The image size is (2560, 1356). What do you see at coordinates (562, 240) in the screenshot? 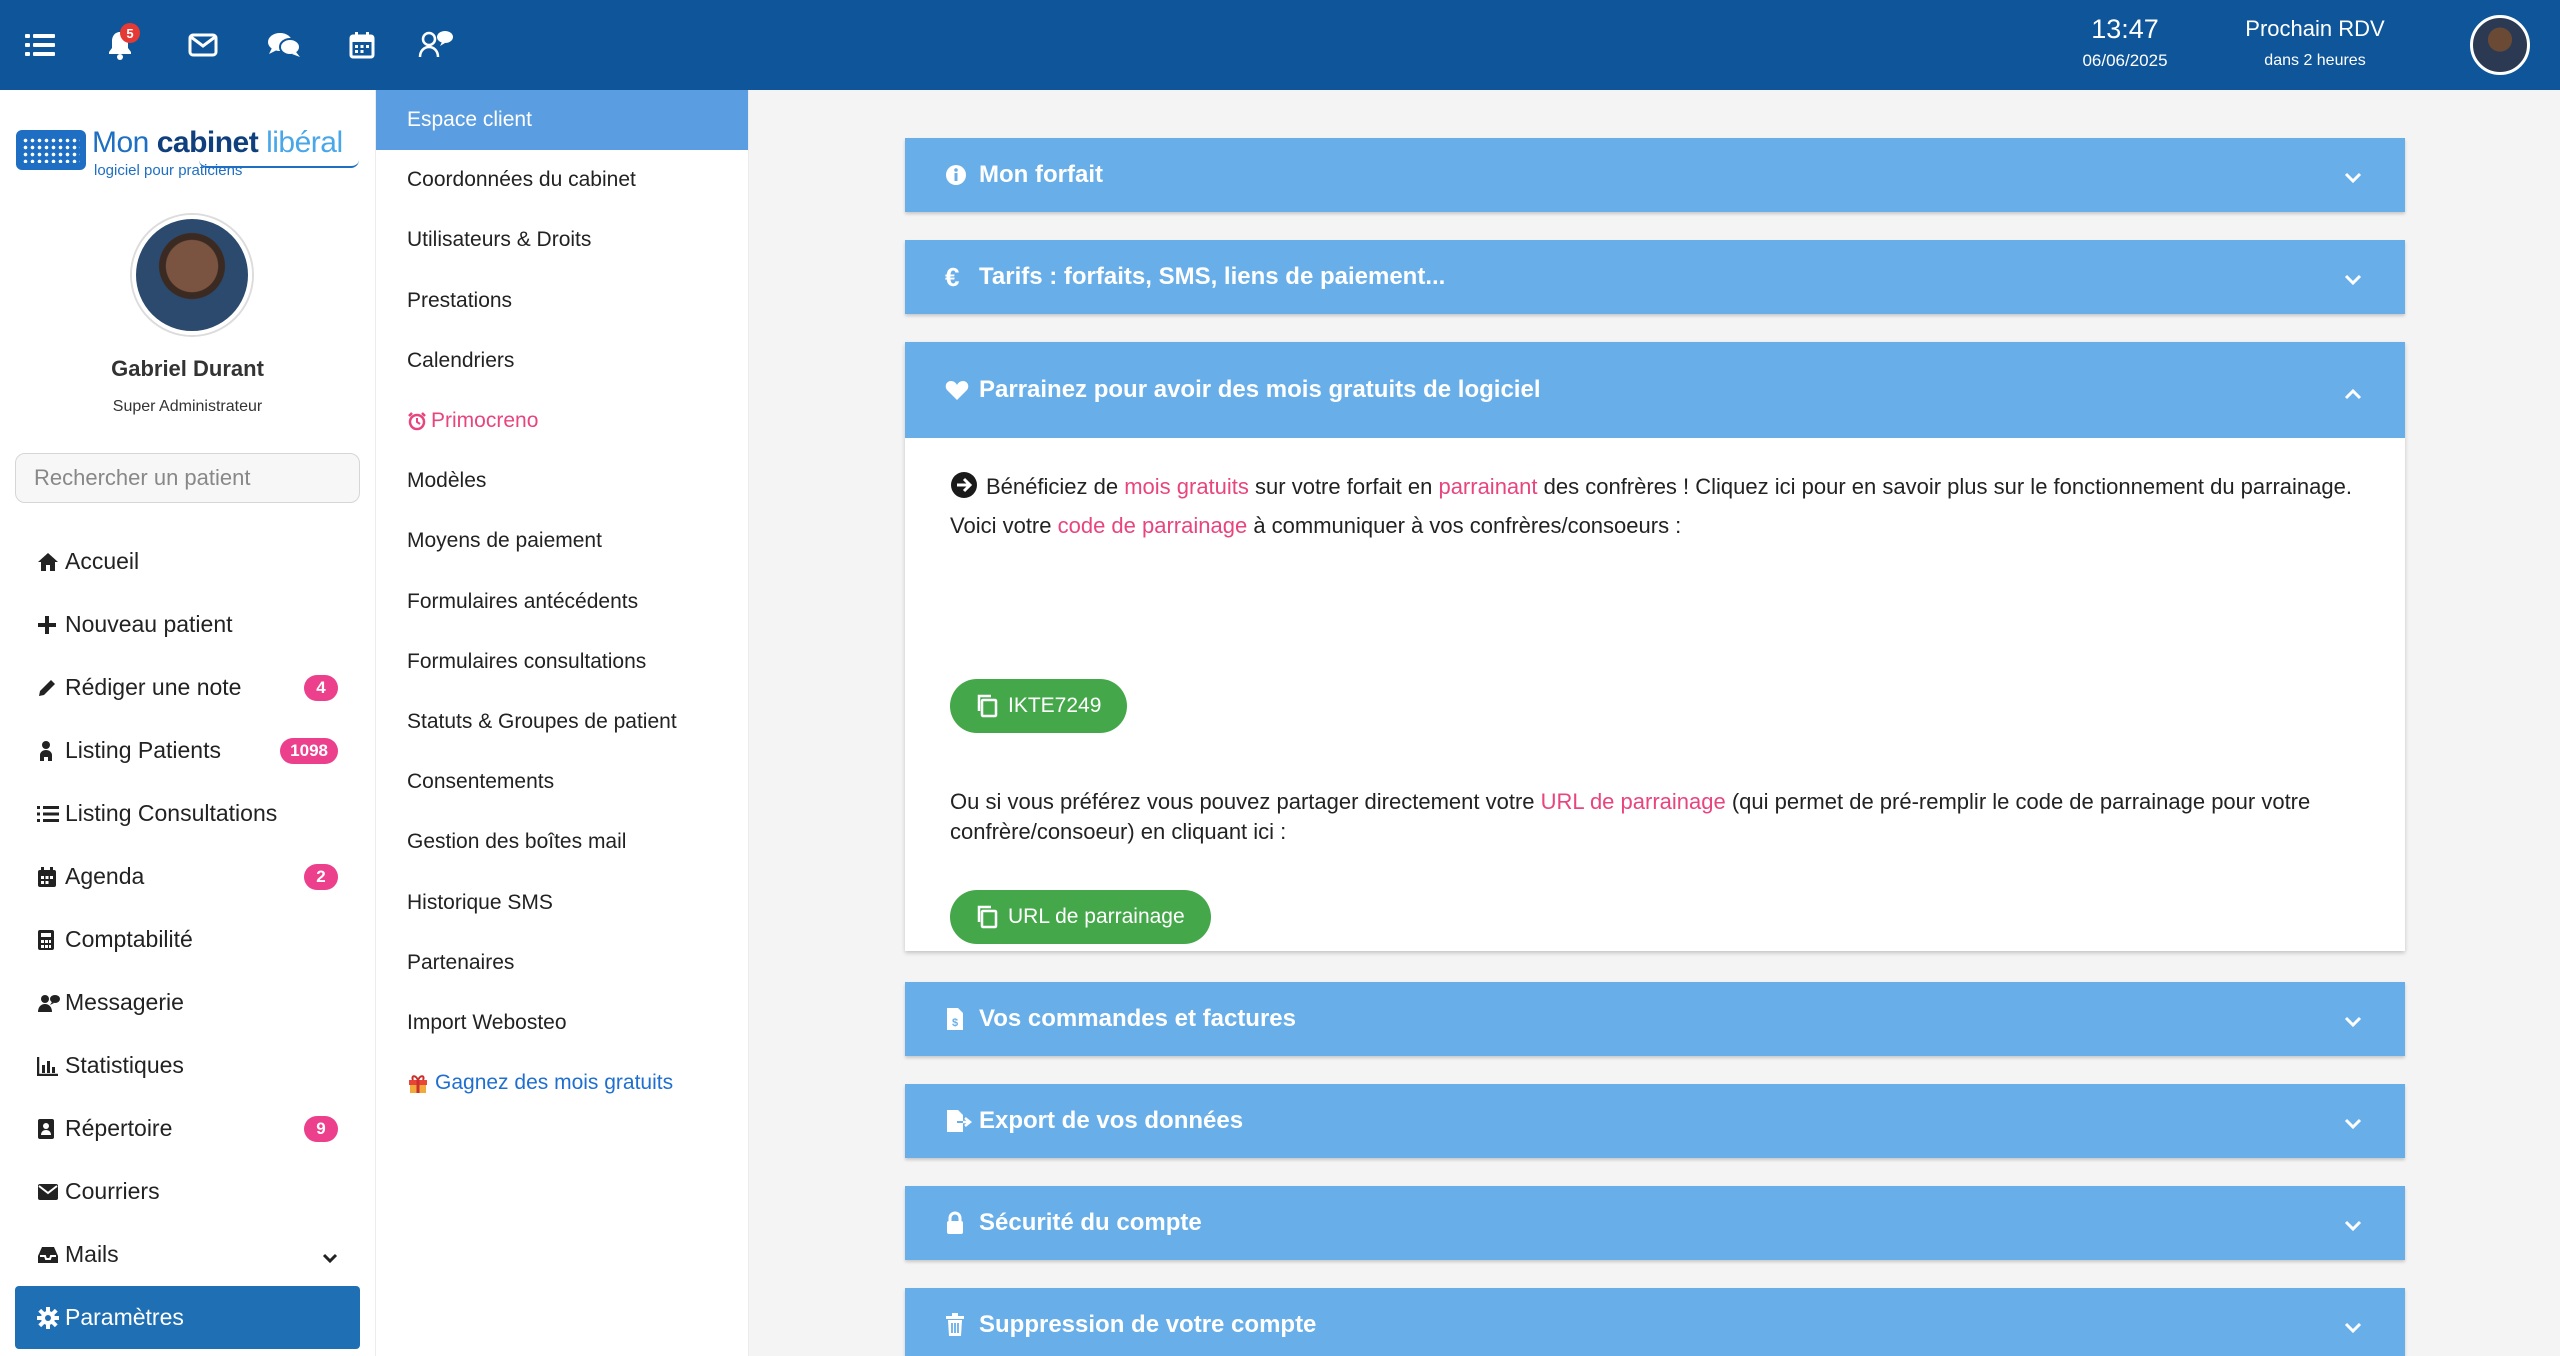
I see `submenu-utilisateurs: Utilisateurs & Droits` at bounding box center [562, 240].